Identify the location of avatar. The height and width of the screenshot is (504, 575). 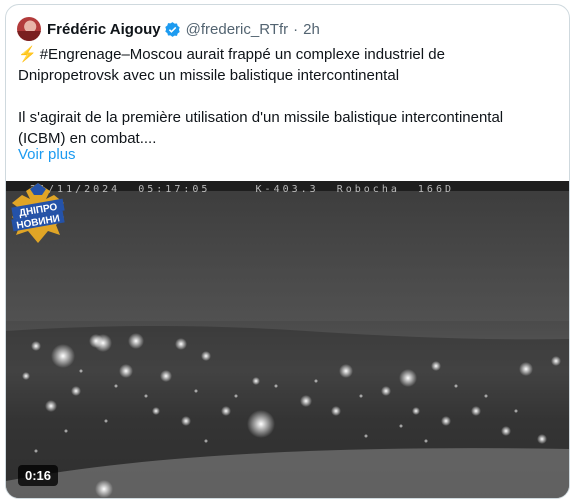
(29, 29).